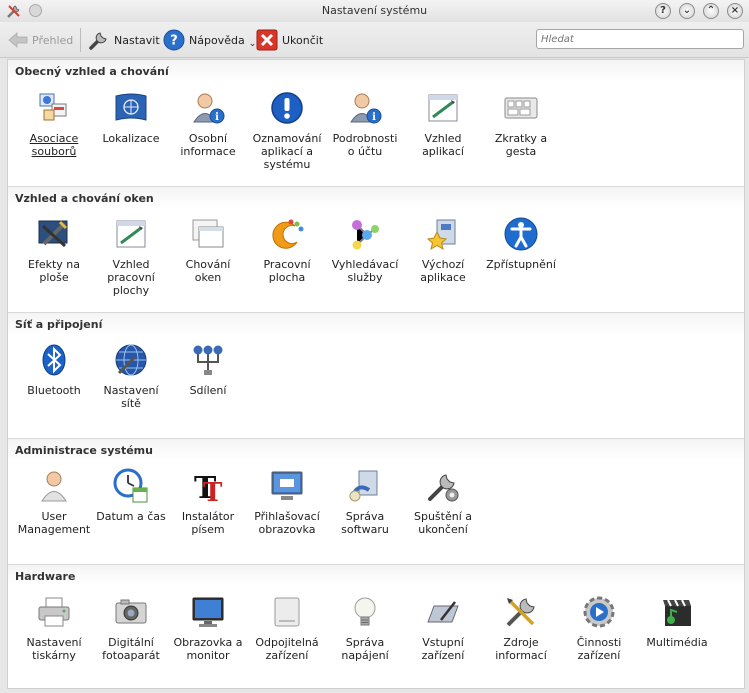 The height and width of the screenshot is (693, 749). Describe the element at coordinates (54, 502) in the screenshot. I see `item-user-management: User Management` at that location.